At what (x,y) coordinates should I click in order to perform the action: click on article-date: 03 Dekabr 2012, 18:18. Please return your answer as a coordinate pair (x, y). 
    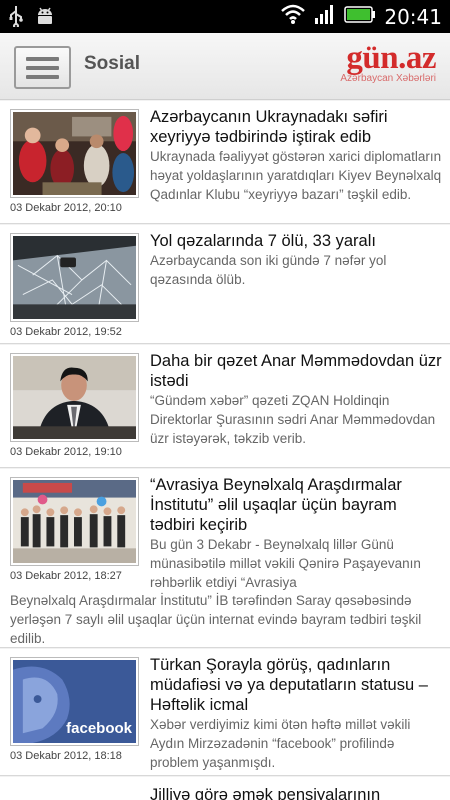
    Looking at the image, I should click on (66, 756).